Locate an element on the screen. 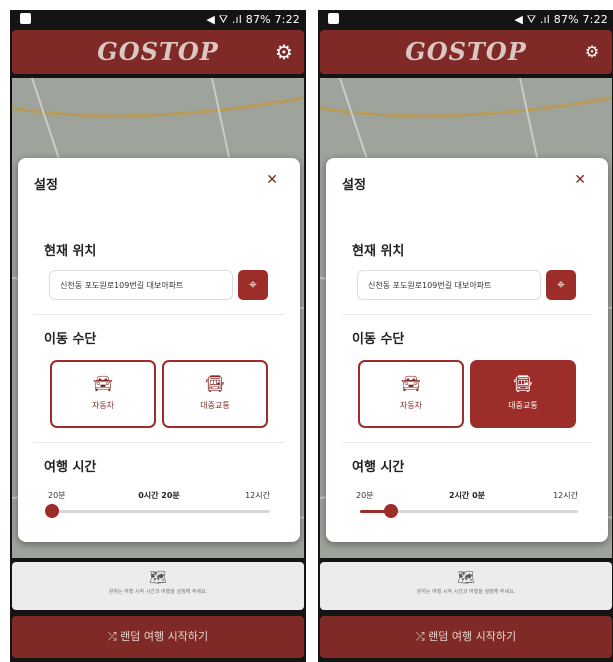  travel-time-value: 0시간 20분 is located at coordinates (159, 495).